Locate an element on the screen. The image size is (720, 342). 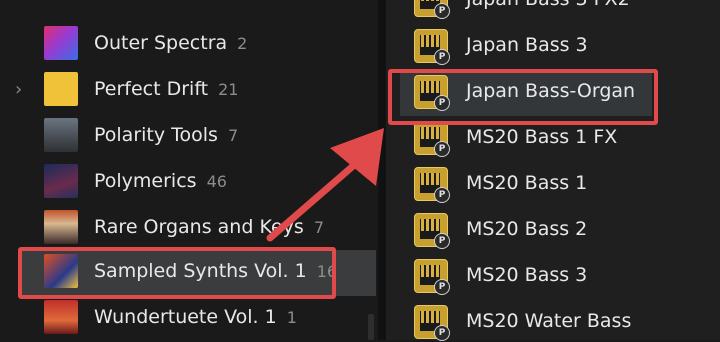
library-name: Wundertuete Vol. 1 1 is located at coordinates (195, 317).